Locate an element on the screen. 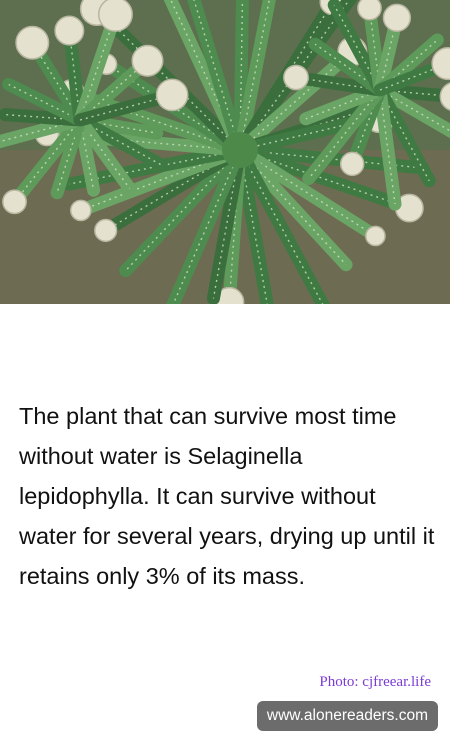 This screenshot has height=750, width=450. site-badge: www.alonereaders.com is located at coordinates (347, 716).